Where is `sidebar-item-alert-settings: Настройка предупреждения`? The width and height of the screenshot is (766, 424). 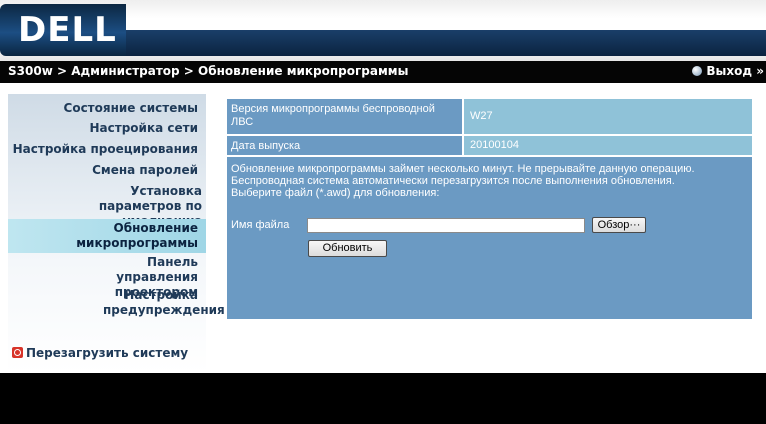
sidebar-item-alert-settings: Настройка предупреждения is located at coordinates (116, 303).